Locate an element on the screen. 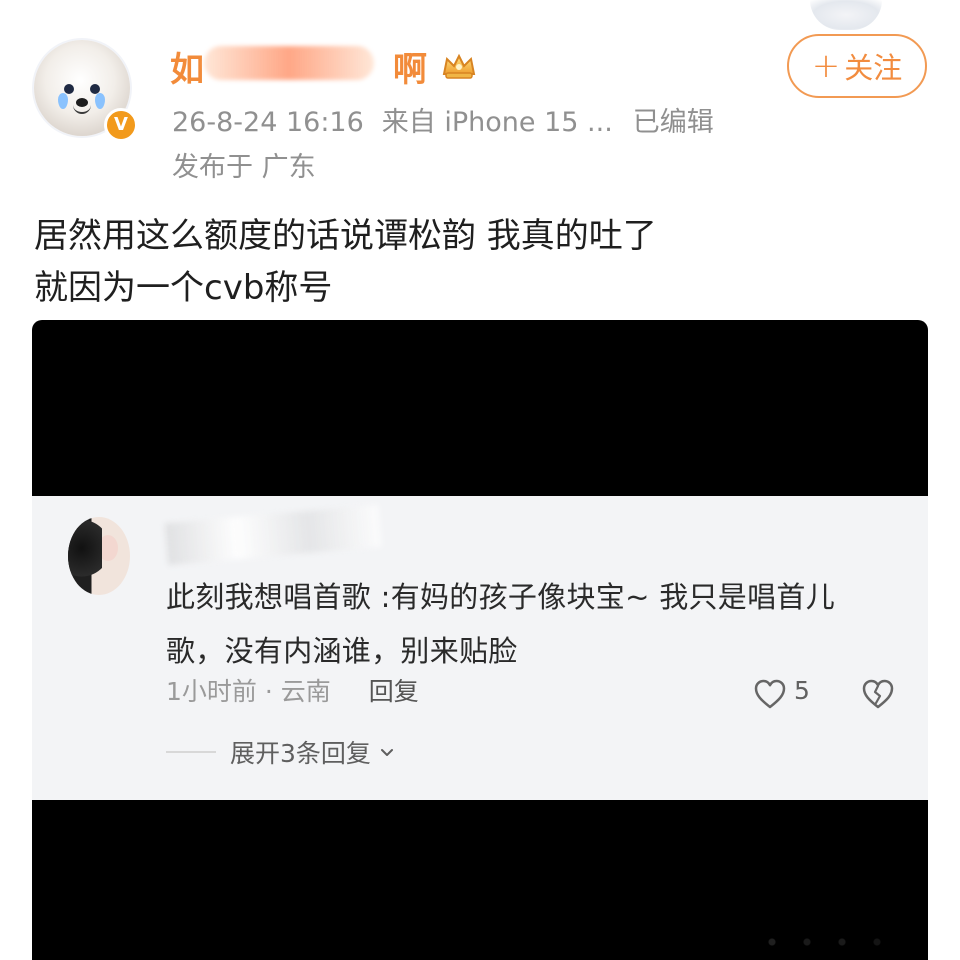  username-row: 如啊 is located at coordinates (324, 66).